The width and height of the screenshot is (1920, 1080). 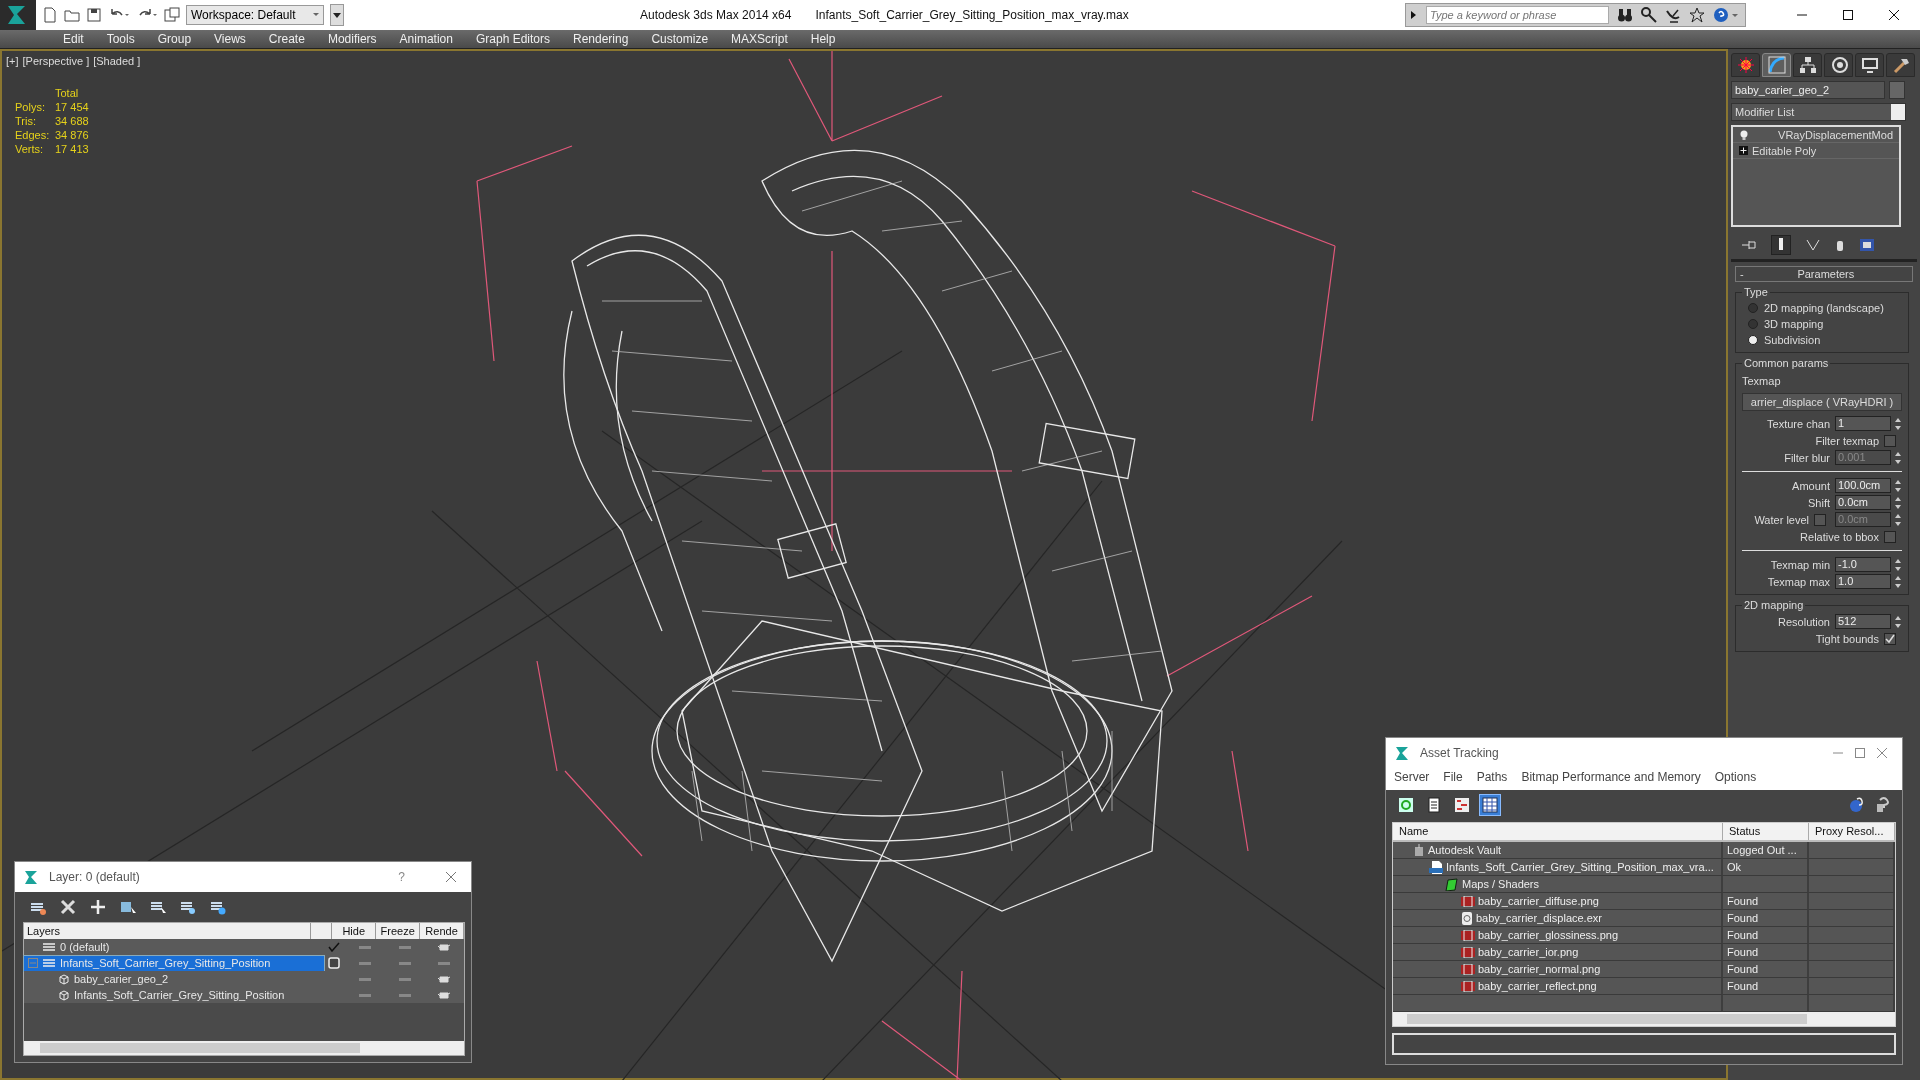 What do you see at coordinates (117, 61) in the screenshot?
I see `viewport-label: [Shaded ]` at bounding box center [117, 61].